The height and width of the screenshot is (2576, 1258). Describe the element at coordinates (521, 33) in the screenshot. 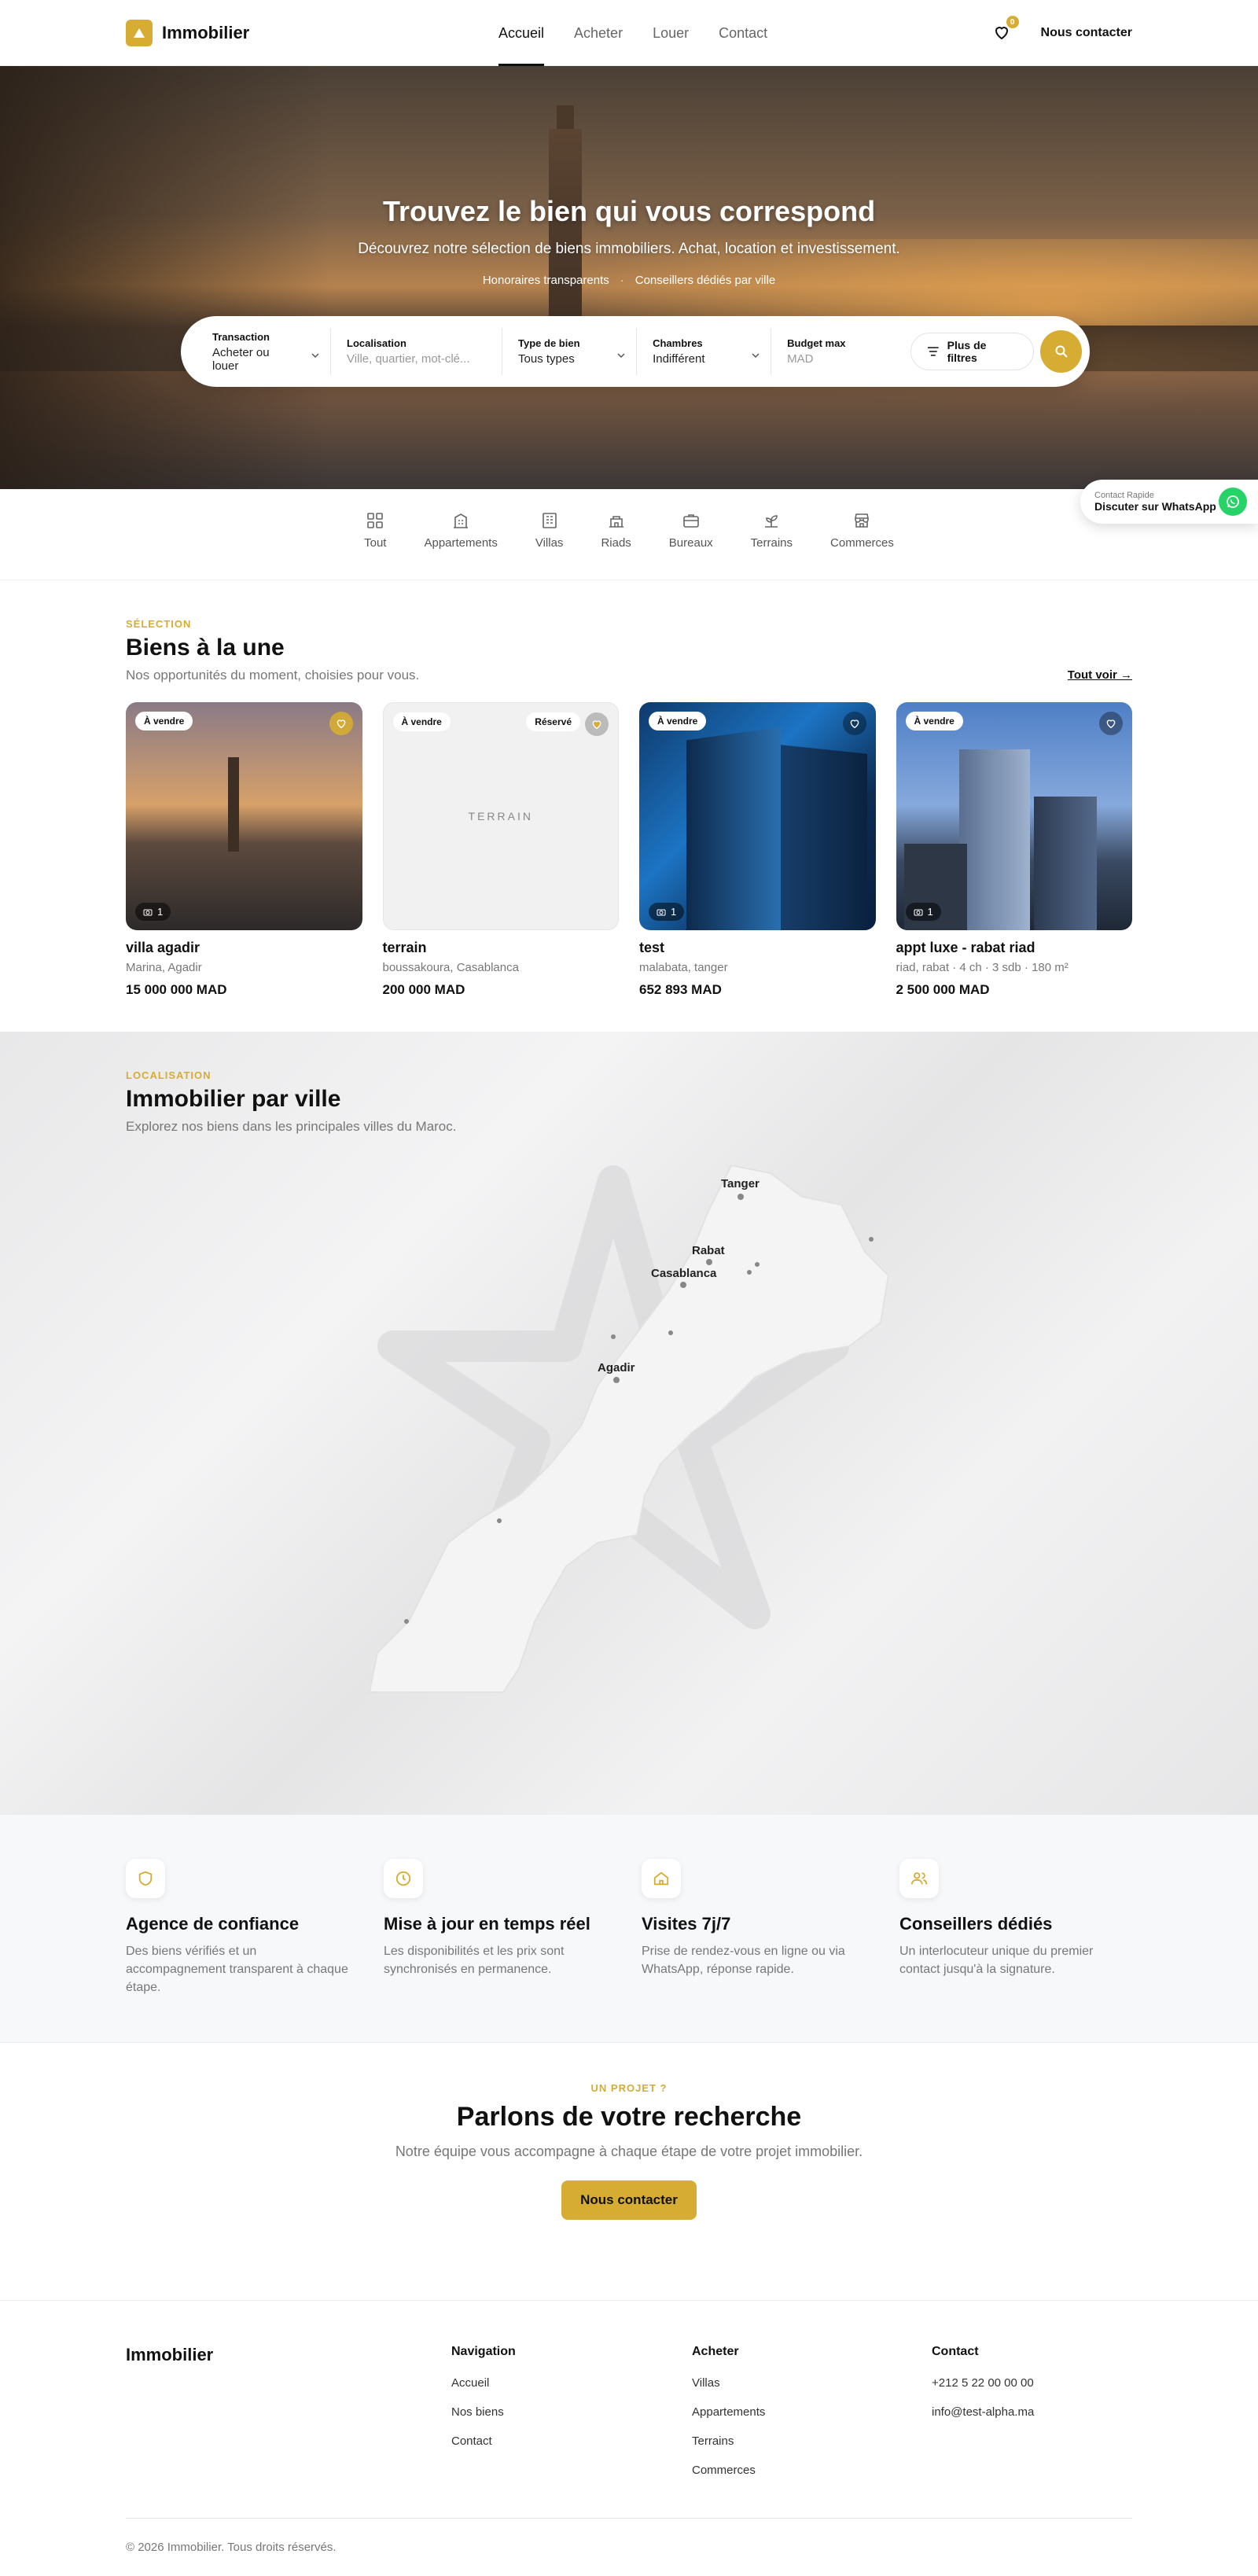

I see `nav-accueil: Accueil` at that location.